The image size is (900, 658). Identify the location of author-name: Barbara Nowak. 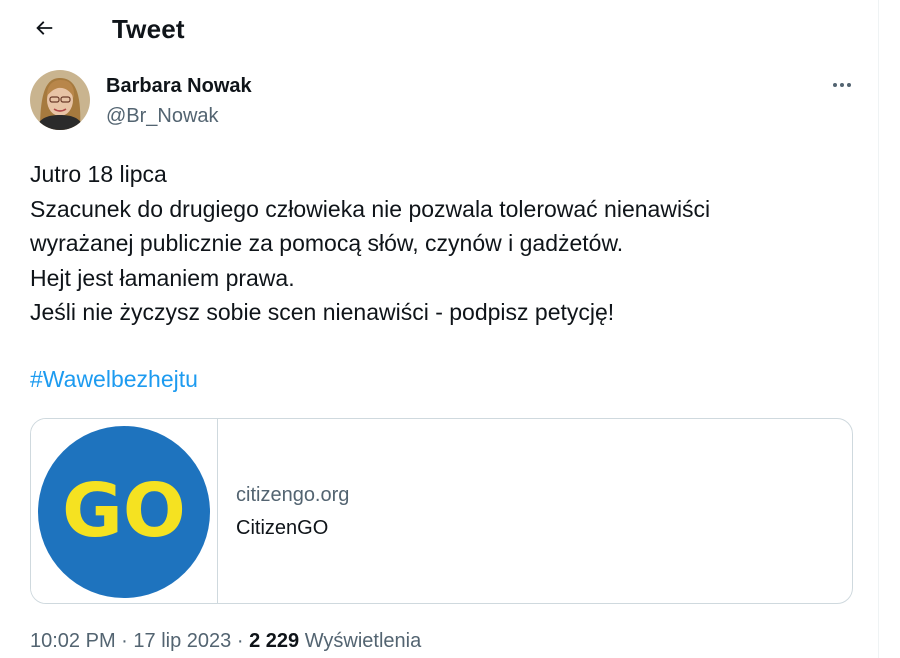
(179, 86).